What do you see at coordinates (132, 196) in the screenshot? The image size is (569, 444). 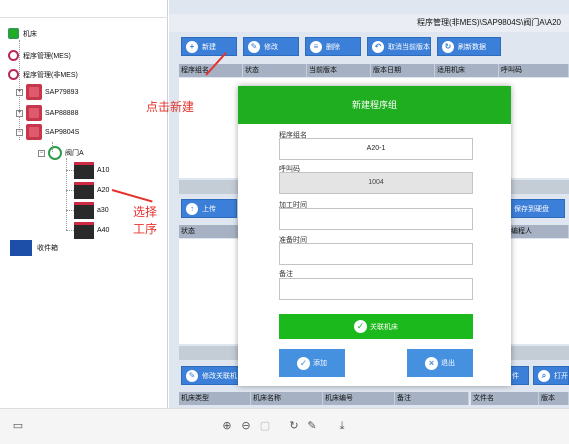 I see `annotation-arrow` at bounding box center [132, 196].